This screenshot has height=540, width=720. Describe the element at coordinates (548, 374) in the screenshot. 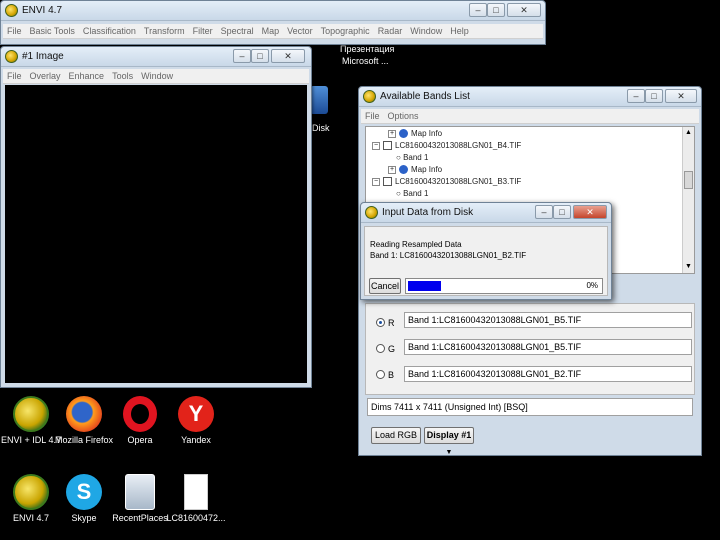

I see `b-band-field: Band 1:LC81600432013088LGN01_B2.TIF` at that location.